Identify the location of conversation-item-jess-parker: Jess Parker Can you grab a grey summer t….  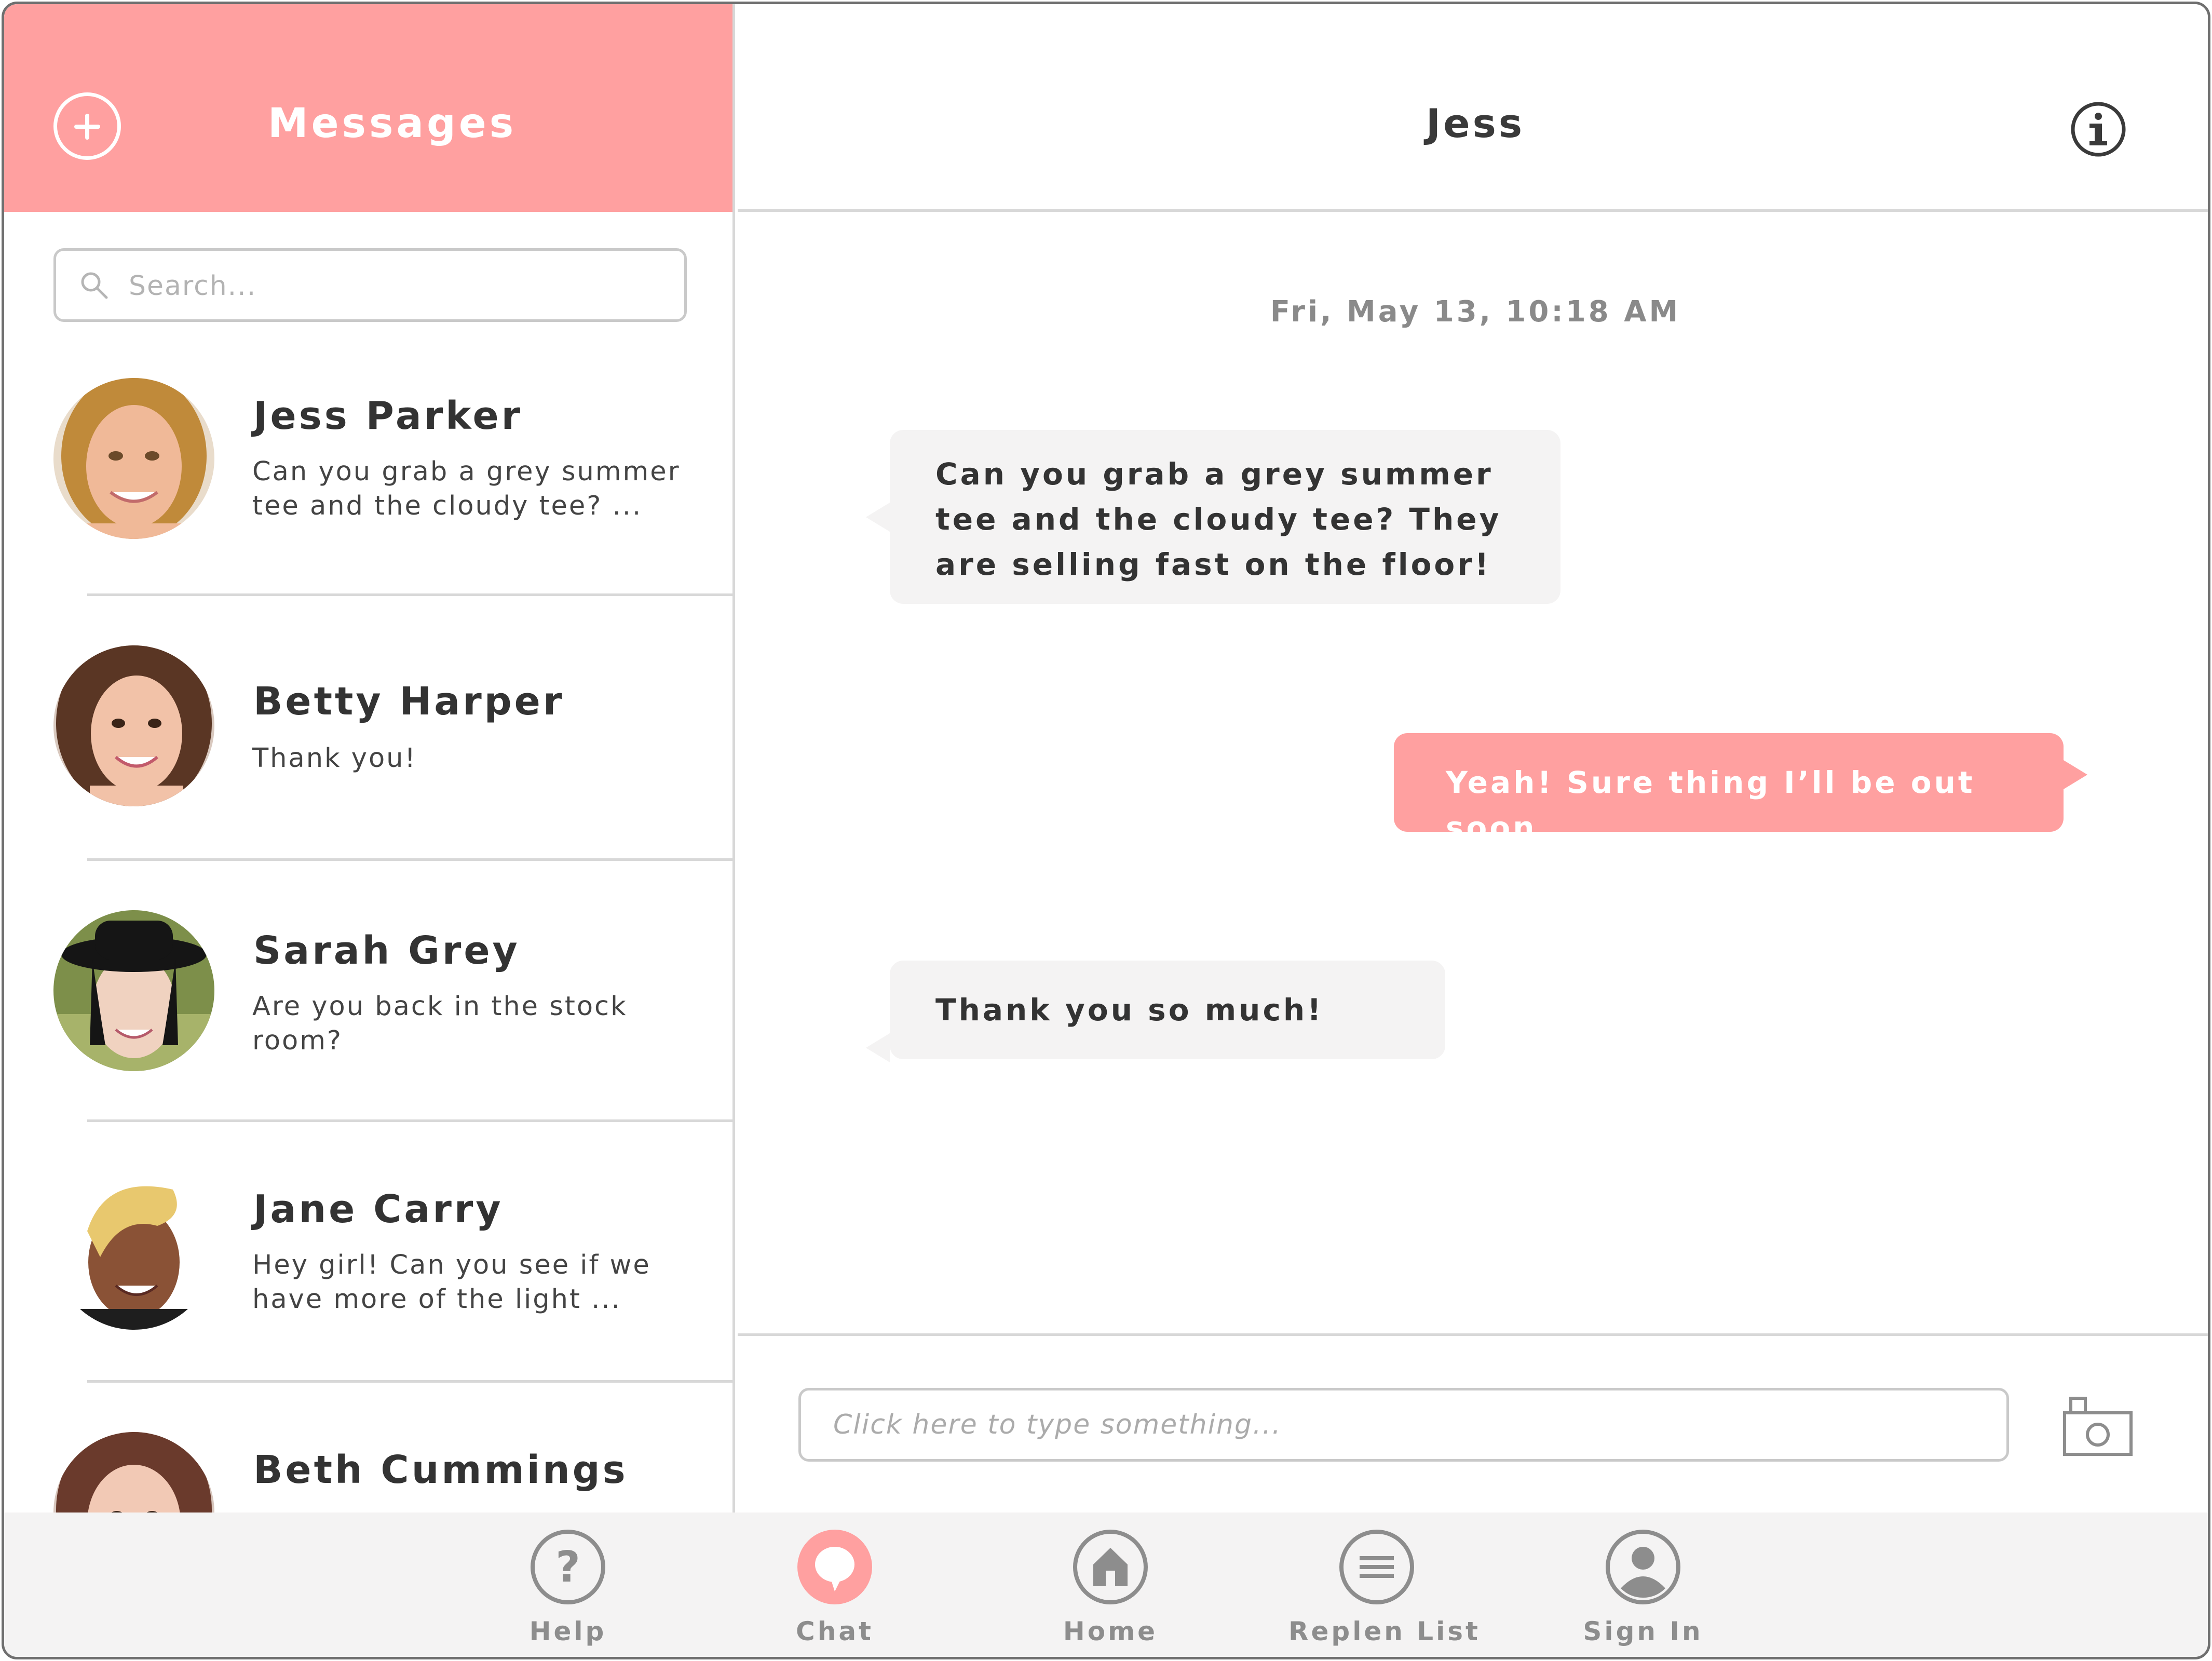
(368, 467).